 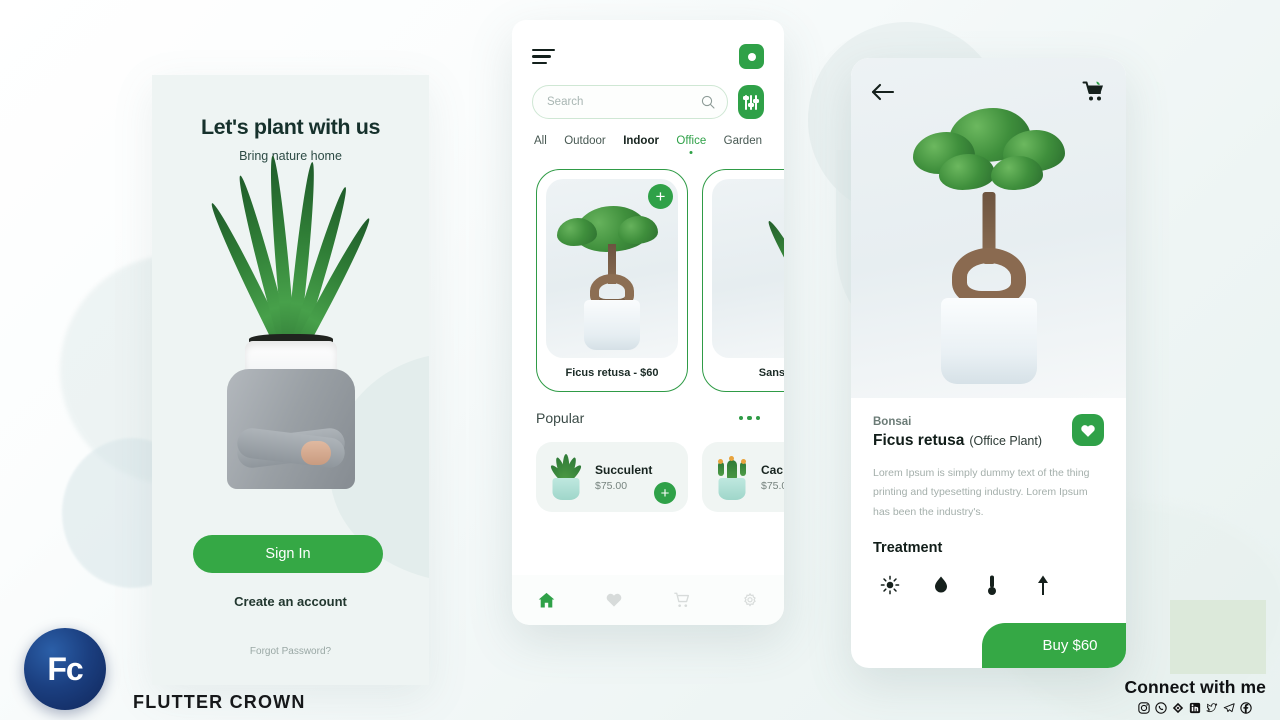 What do you see at coordinates (566, 477) in the screenshot?
I see `succulent-photo` at bounding box center [566, 477].